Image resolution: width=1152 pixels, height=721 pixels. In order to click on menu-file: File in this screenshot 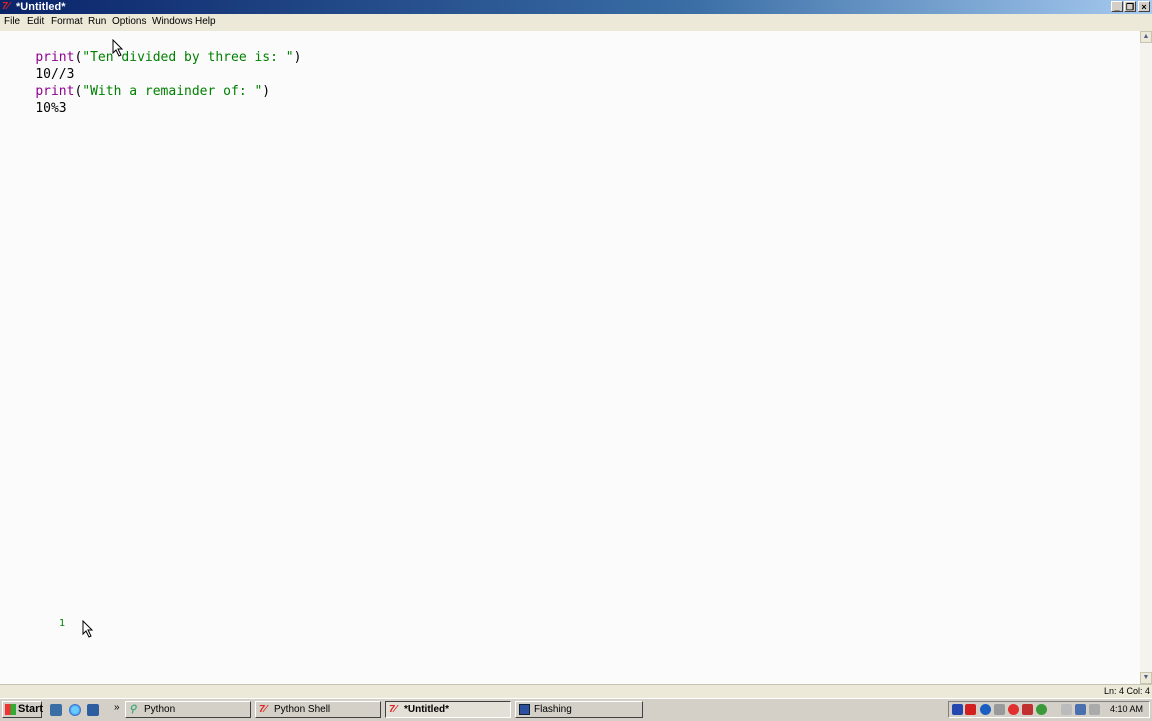, I will do `click(12, 21)`.